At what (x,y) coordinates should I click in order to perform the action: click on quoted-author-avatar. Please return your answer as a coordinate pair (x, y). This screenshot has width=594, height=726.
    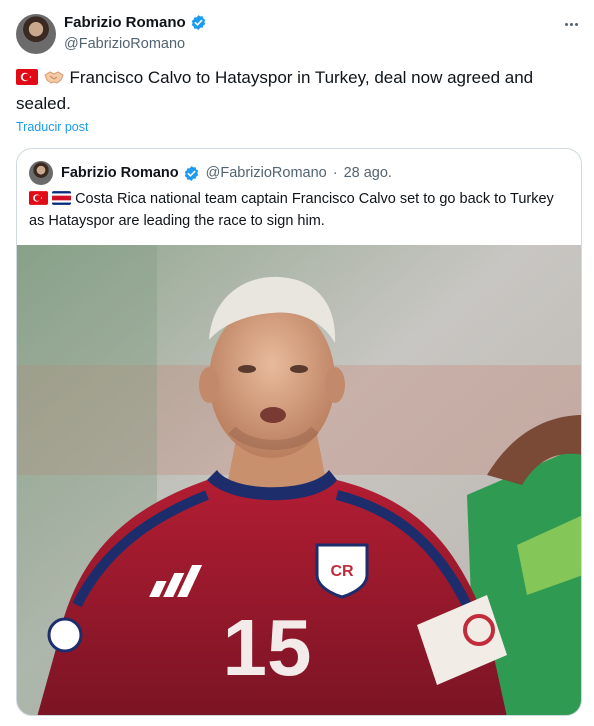
    Looking at the image, I should click on (41, 173).